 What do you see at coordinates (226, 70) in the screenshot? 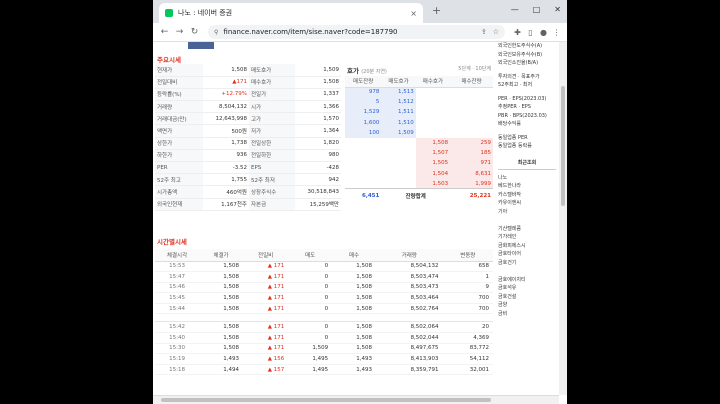
I see `quote-value: 1,508` at bounding box center [226, 70].